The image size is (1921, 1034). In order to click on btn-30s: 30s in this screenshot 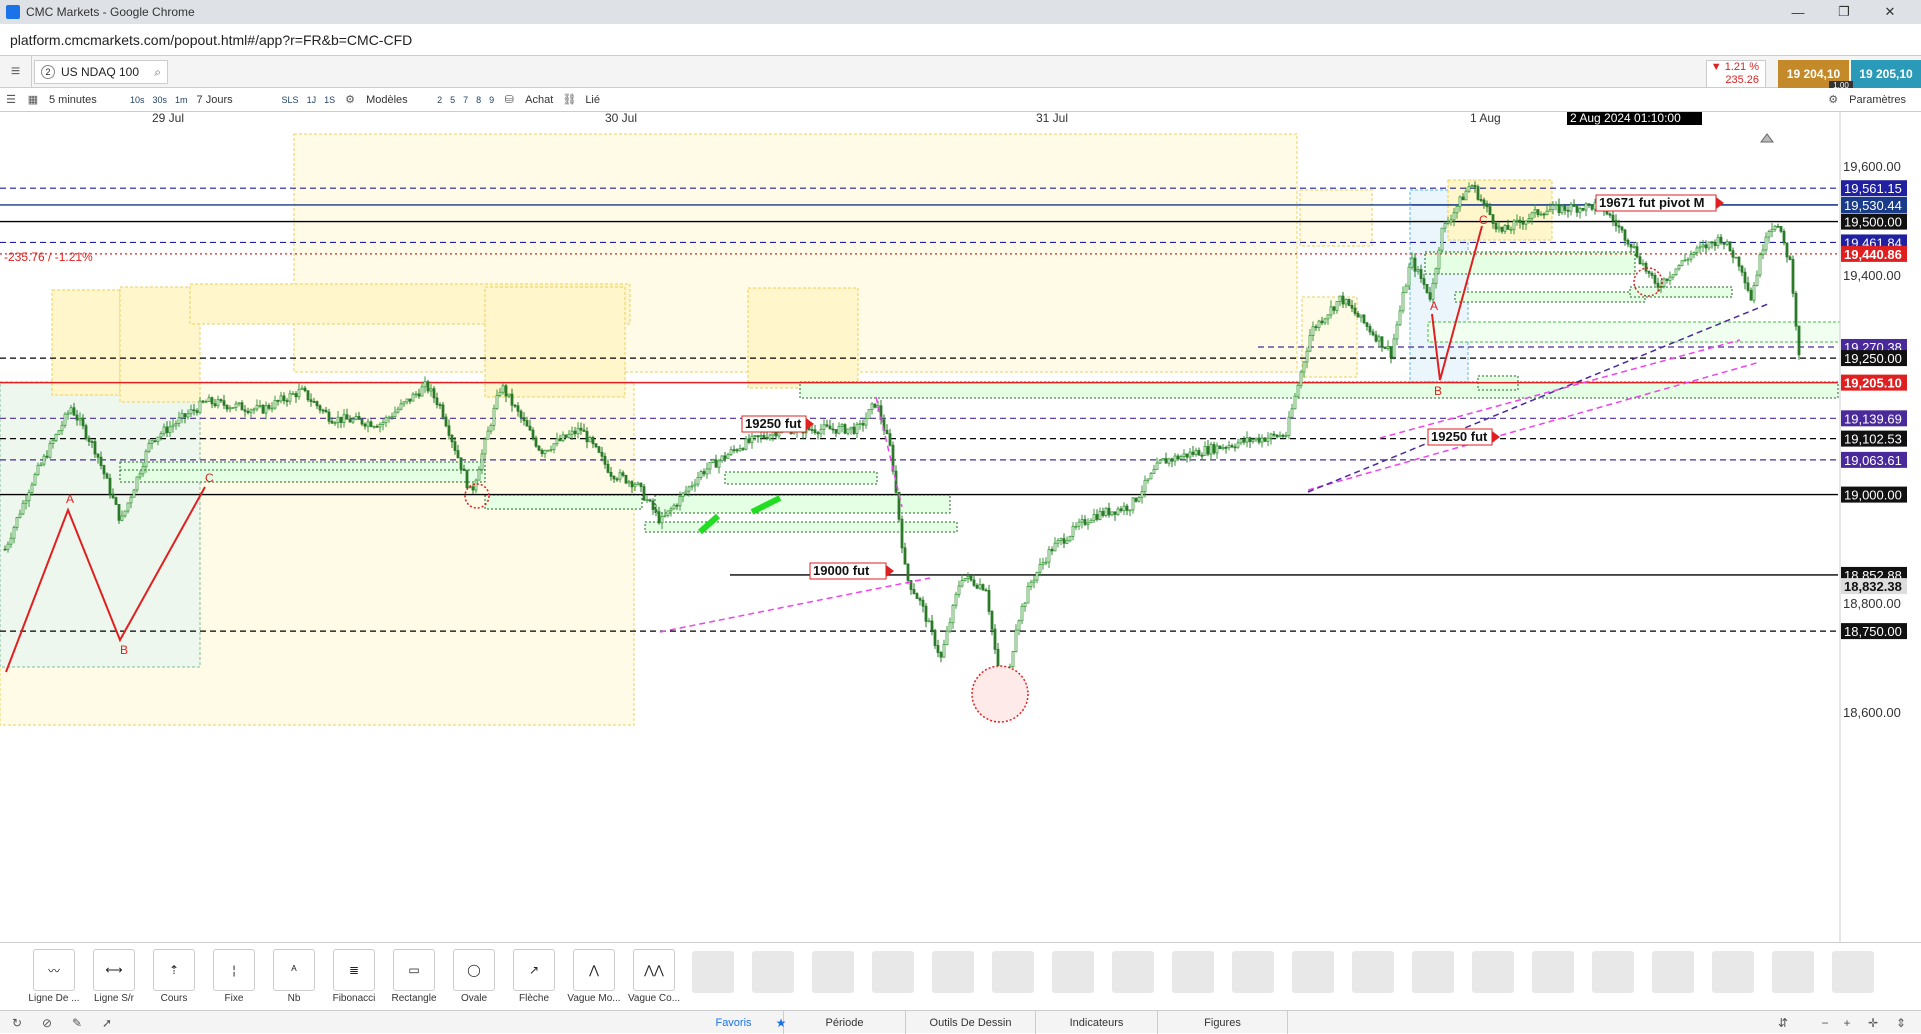, I will do `click(160, 100)`.